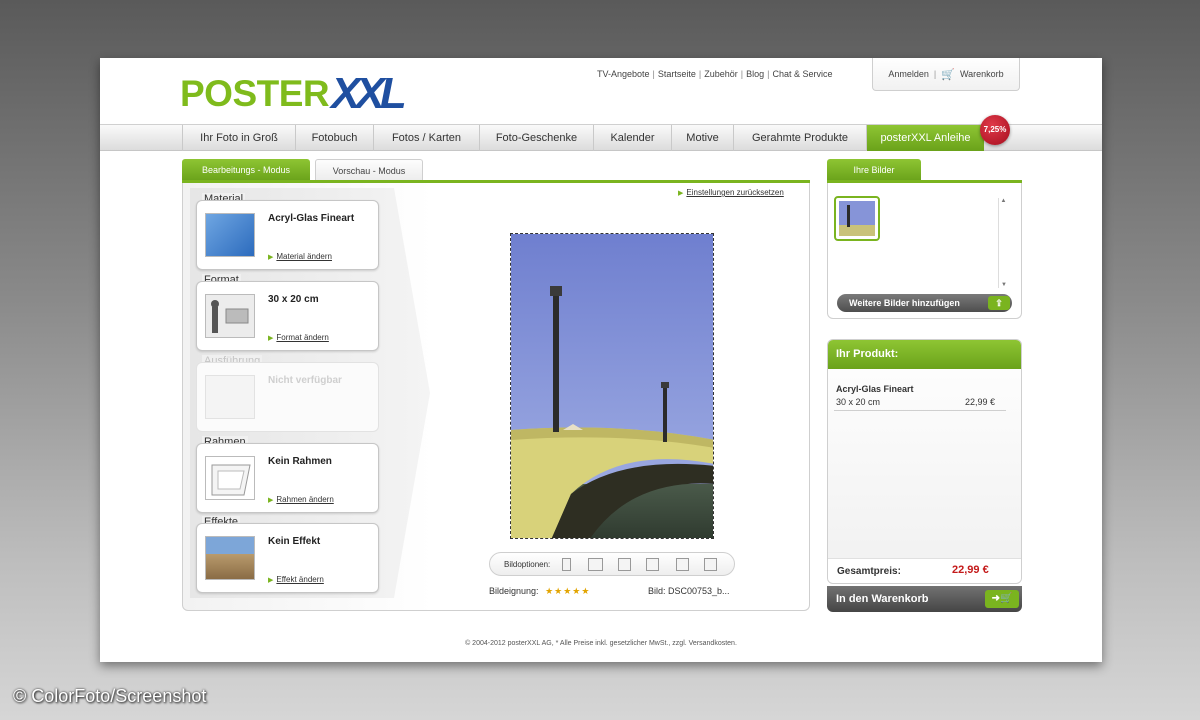 The image size is (1200, 720). What do you see at coordinates (302, 337) in the screenshot?
I see `change-format-label: Format ändern` at bounding box center [302, 337].